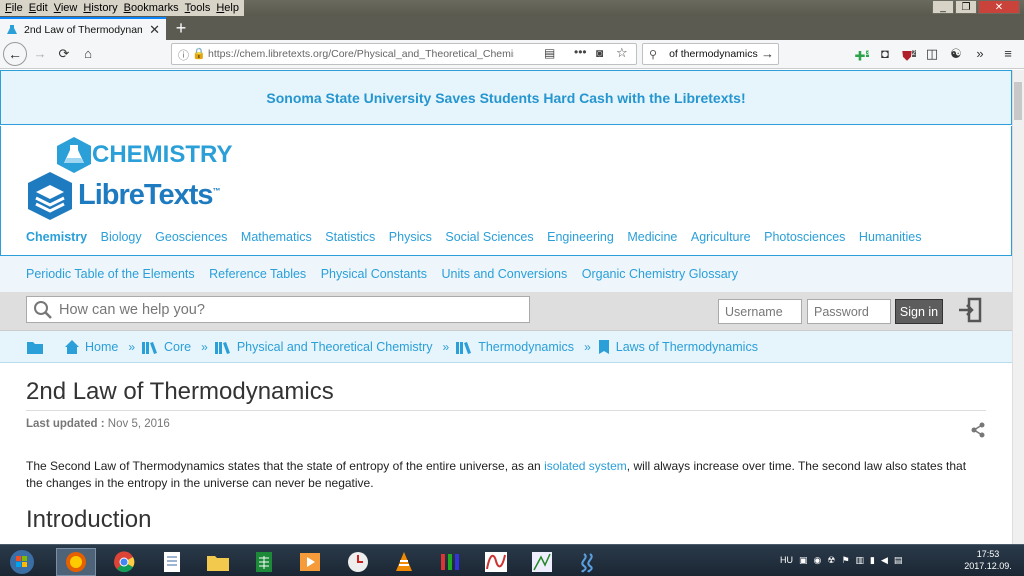 This screenshot has height=576, width=1024. I want to click on new-tab-button: +, so click(181, 28).